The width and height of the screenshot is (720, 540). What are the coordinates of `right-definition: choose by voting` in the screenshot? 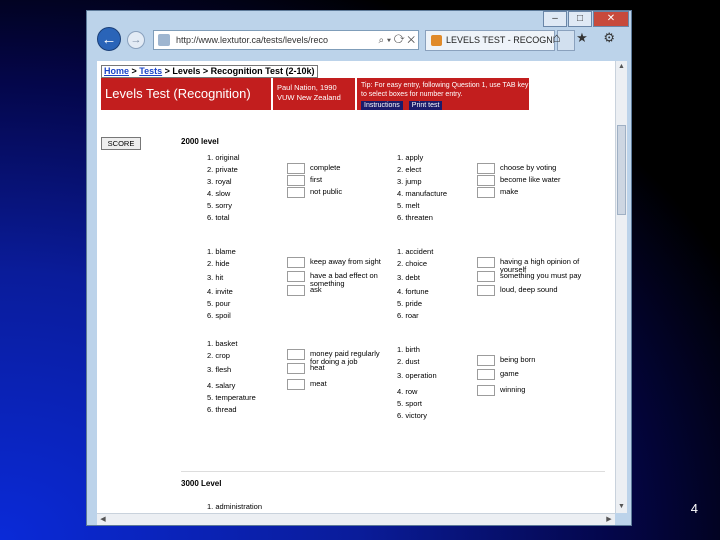 It's located at (528, 167).